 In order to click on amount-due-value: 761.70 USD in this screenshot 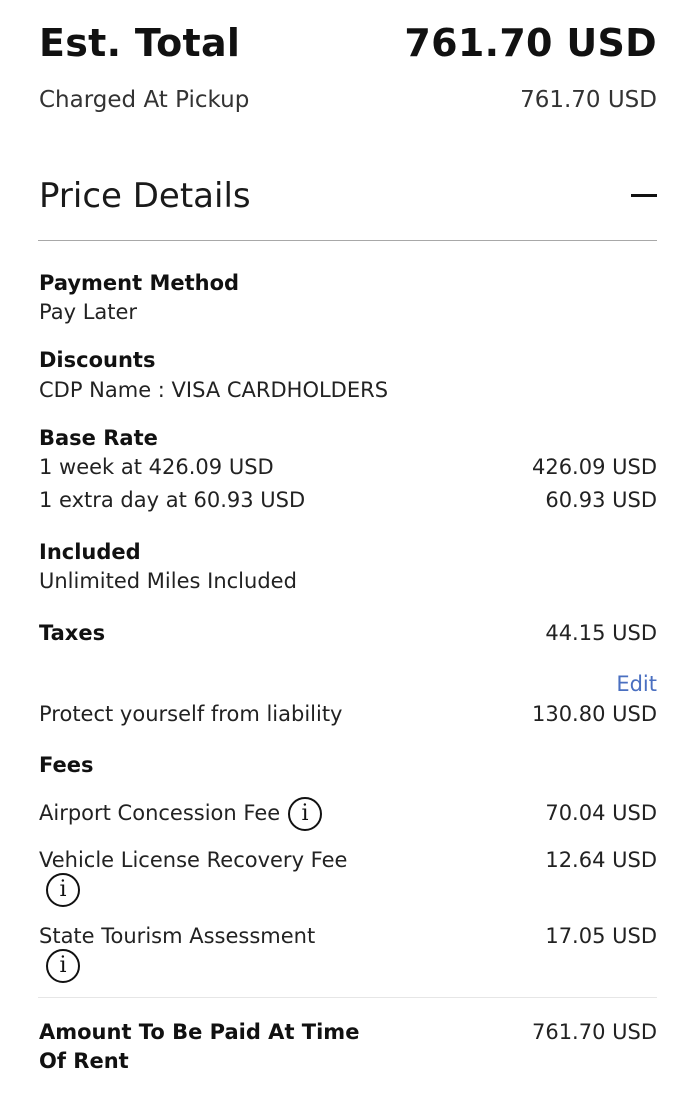, I will do `click(594, 1032)`.